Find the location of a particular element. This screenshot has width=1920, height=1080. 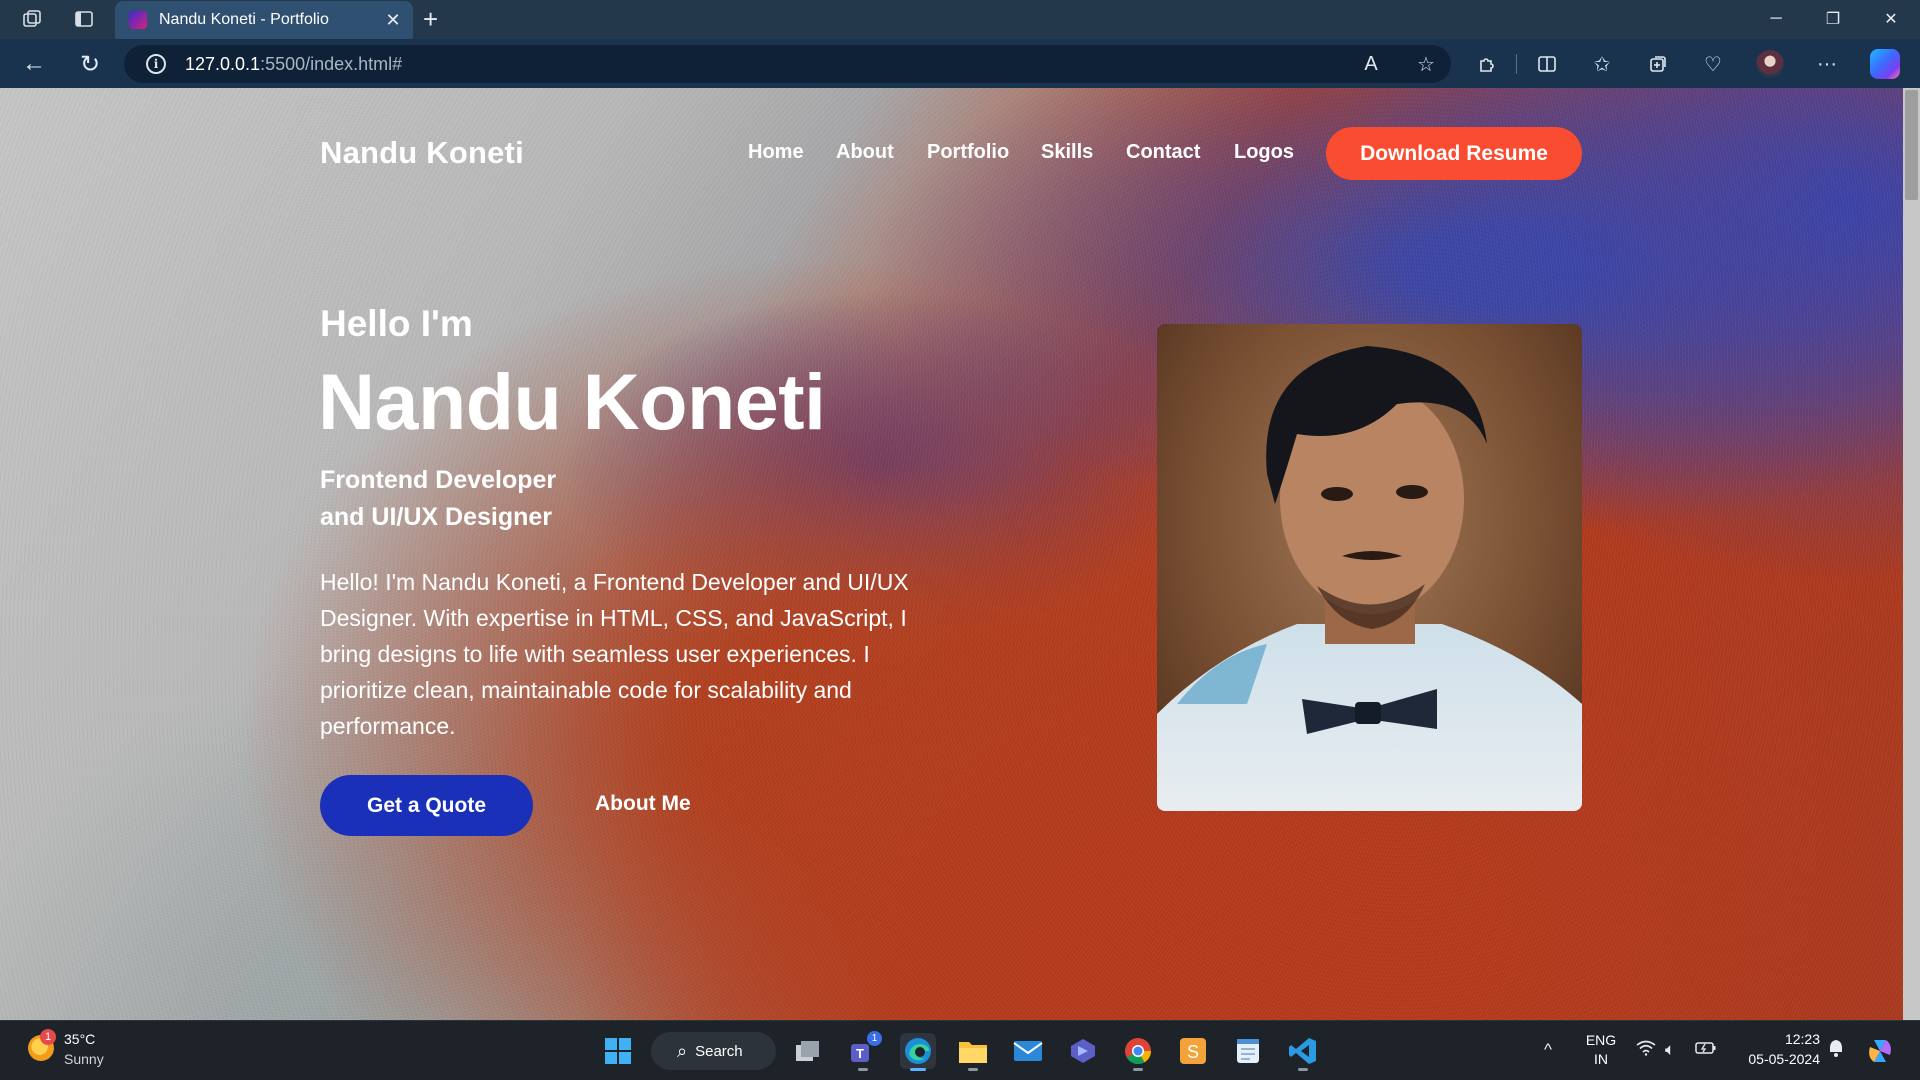

role-line-2: and UI/UX Designer is located at coordinates (436, 517).